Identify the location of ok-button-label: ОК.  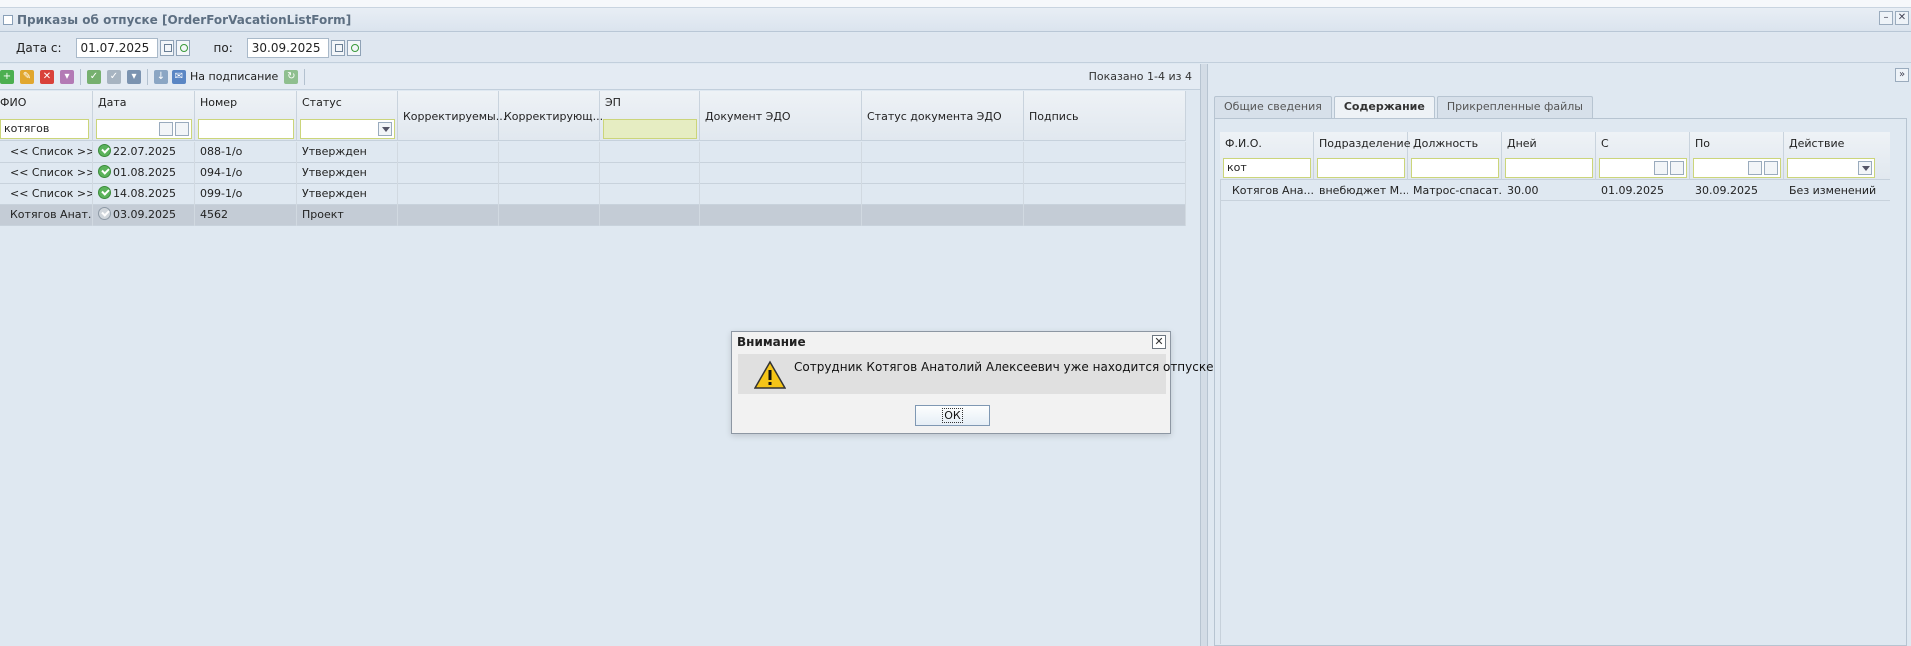
(952, 415).